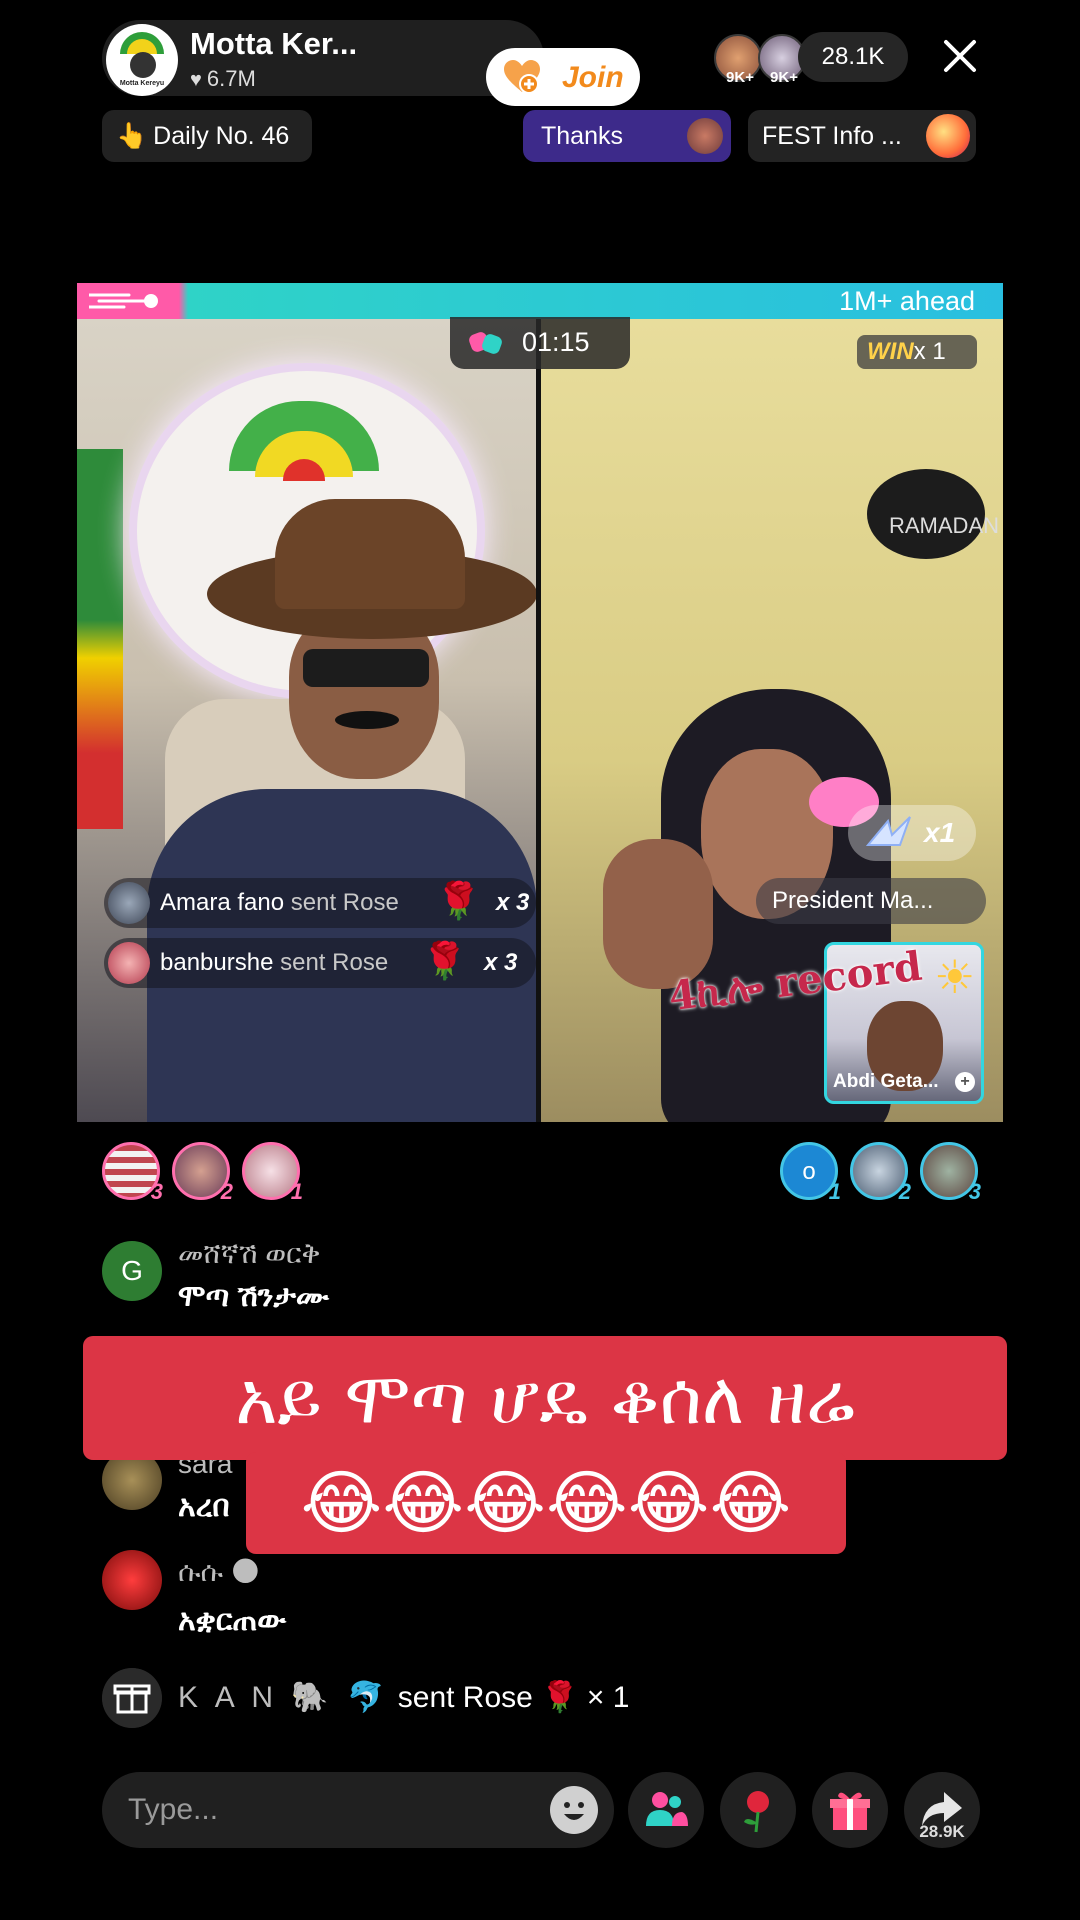 This screenshot has width=1080, height=1920. I want to click on battle-timer: 01:15, so click(540, 343).